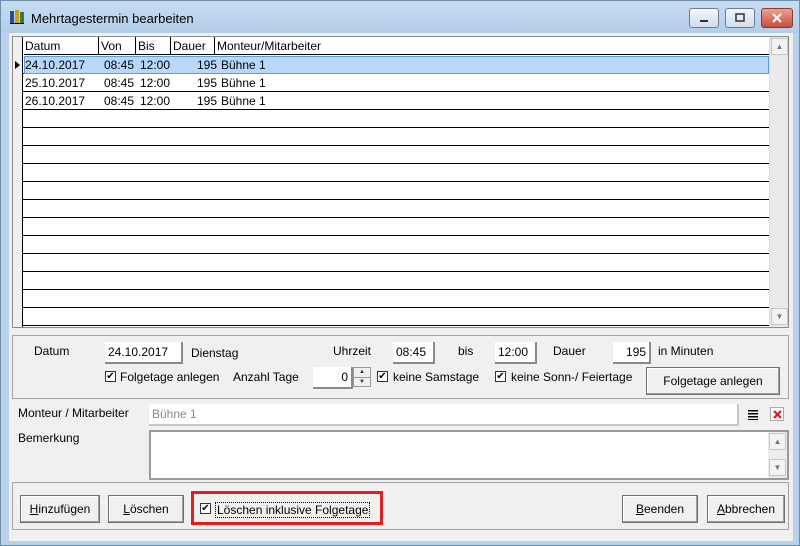 This screenshot has height=546, width=800. I want to click on uhrzeit-field: 08:45, so click(414, 353).